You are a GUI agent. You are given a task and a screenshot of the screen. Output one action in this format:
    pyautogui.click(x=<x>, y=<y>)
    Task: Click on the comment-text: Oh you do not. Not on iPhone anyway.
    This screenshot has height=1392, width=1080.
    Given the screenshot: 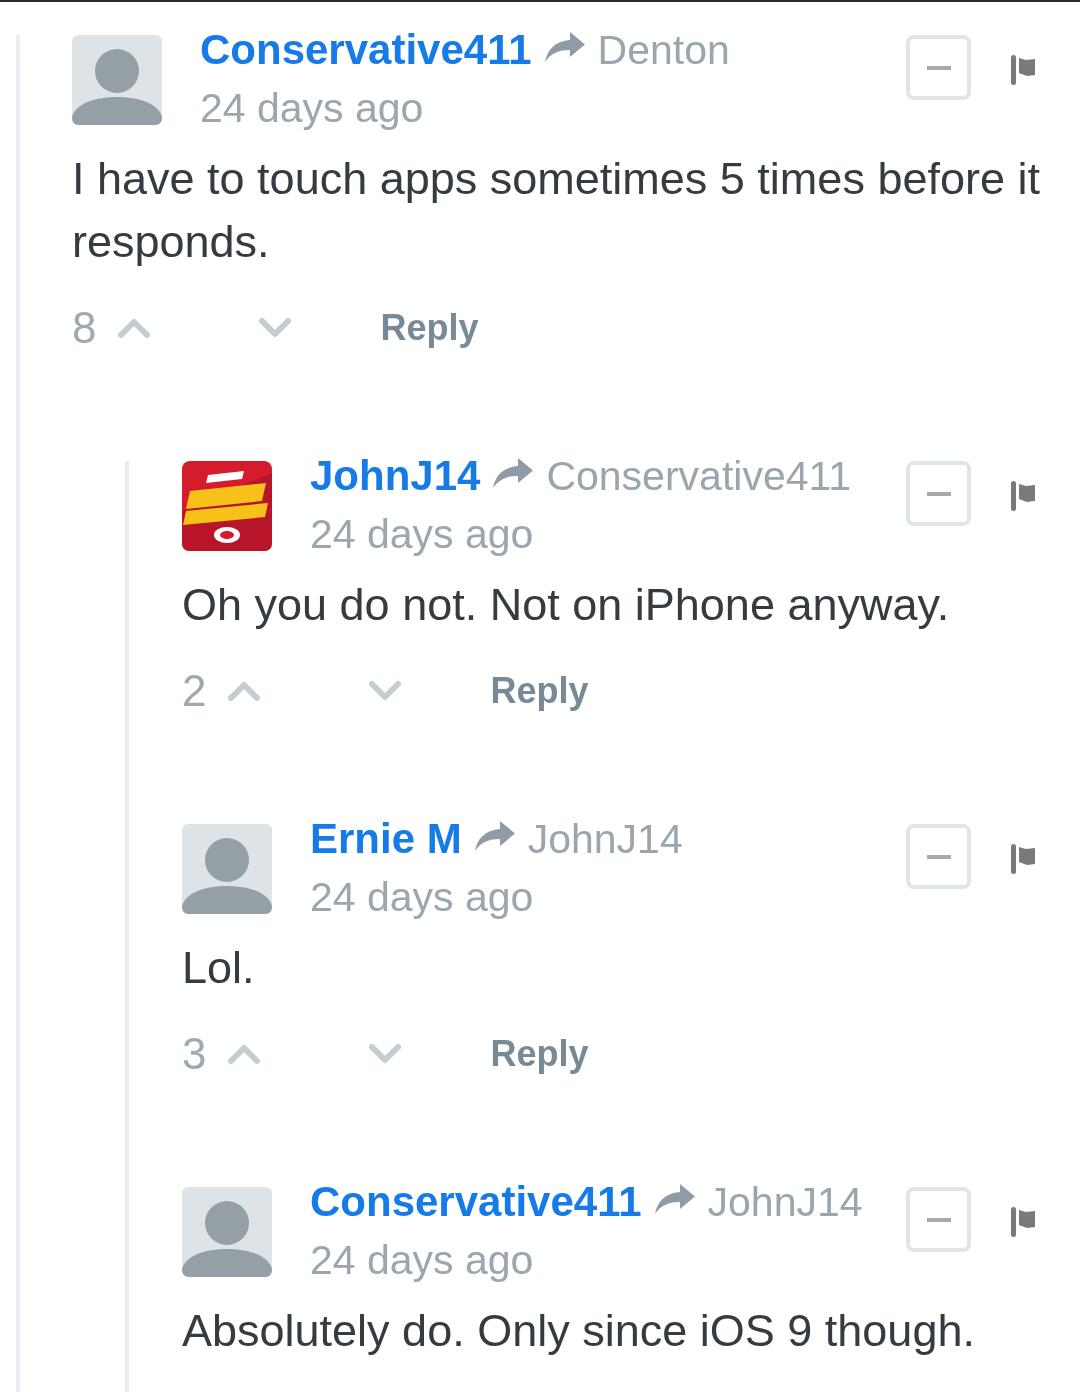 What is the action you would take?
    pyautogui.click(x=566, y=605)
    